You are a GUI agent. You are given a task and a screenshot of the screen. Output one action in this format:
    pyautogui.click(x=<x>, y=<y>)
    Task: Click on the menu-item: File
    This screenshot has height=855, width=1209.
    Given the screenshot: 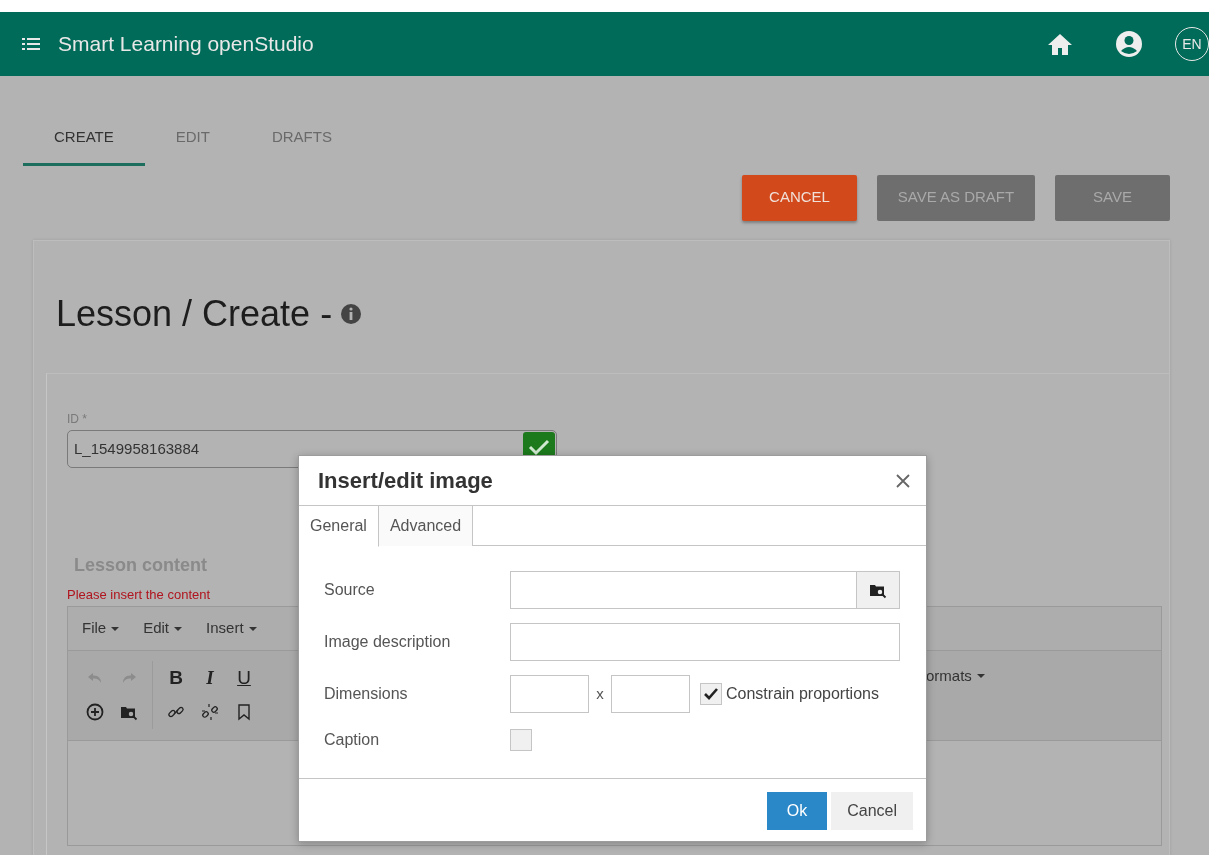 What is the action you would take?
    pyautogui.click(x=101, y=628)
    